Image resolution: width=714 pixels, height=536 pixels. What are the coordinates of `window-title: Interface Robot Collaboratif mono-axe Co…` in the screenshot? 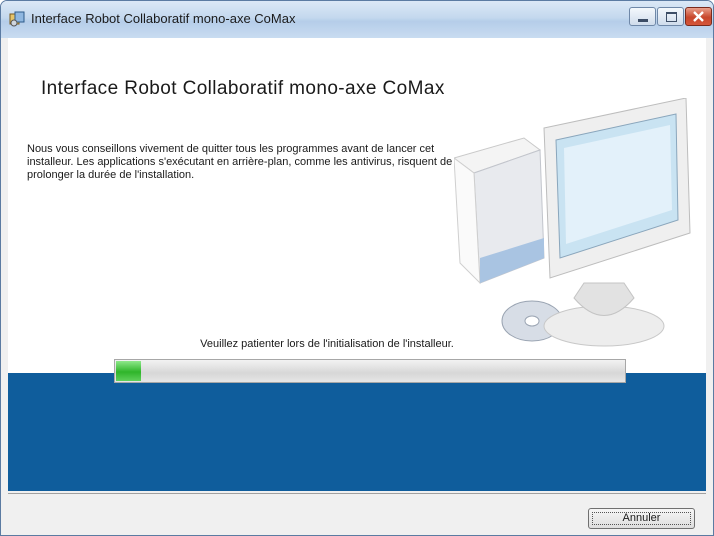 It's located at (163, 18).